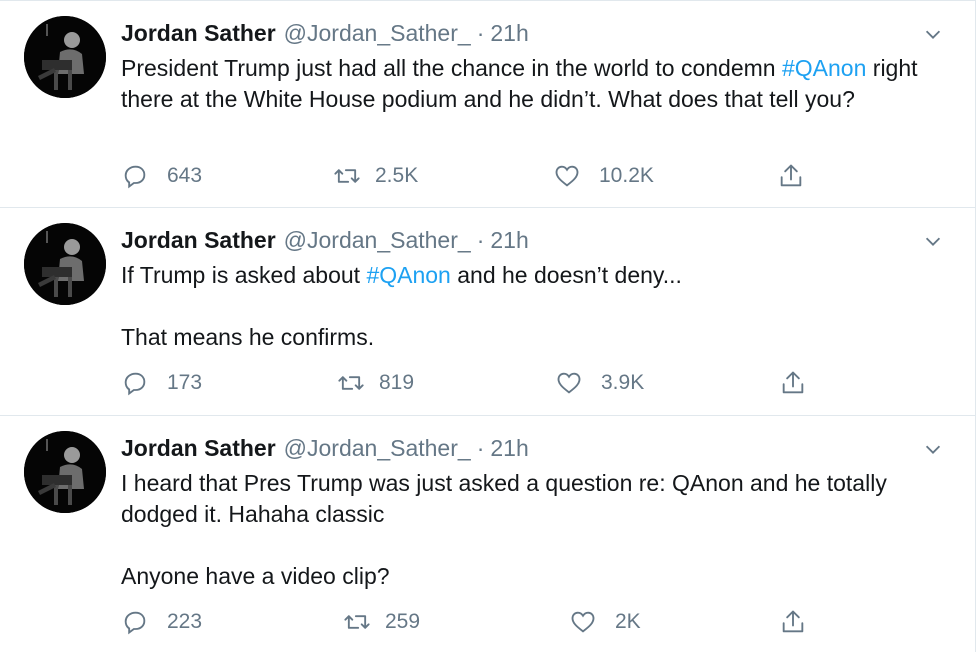 The height and width of the screenshot is (652, 980). I want to click on reply-count: 643, so click(185, 175).